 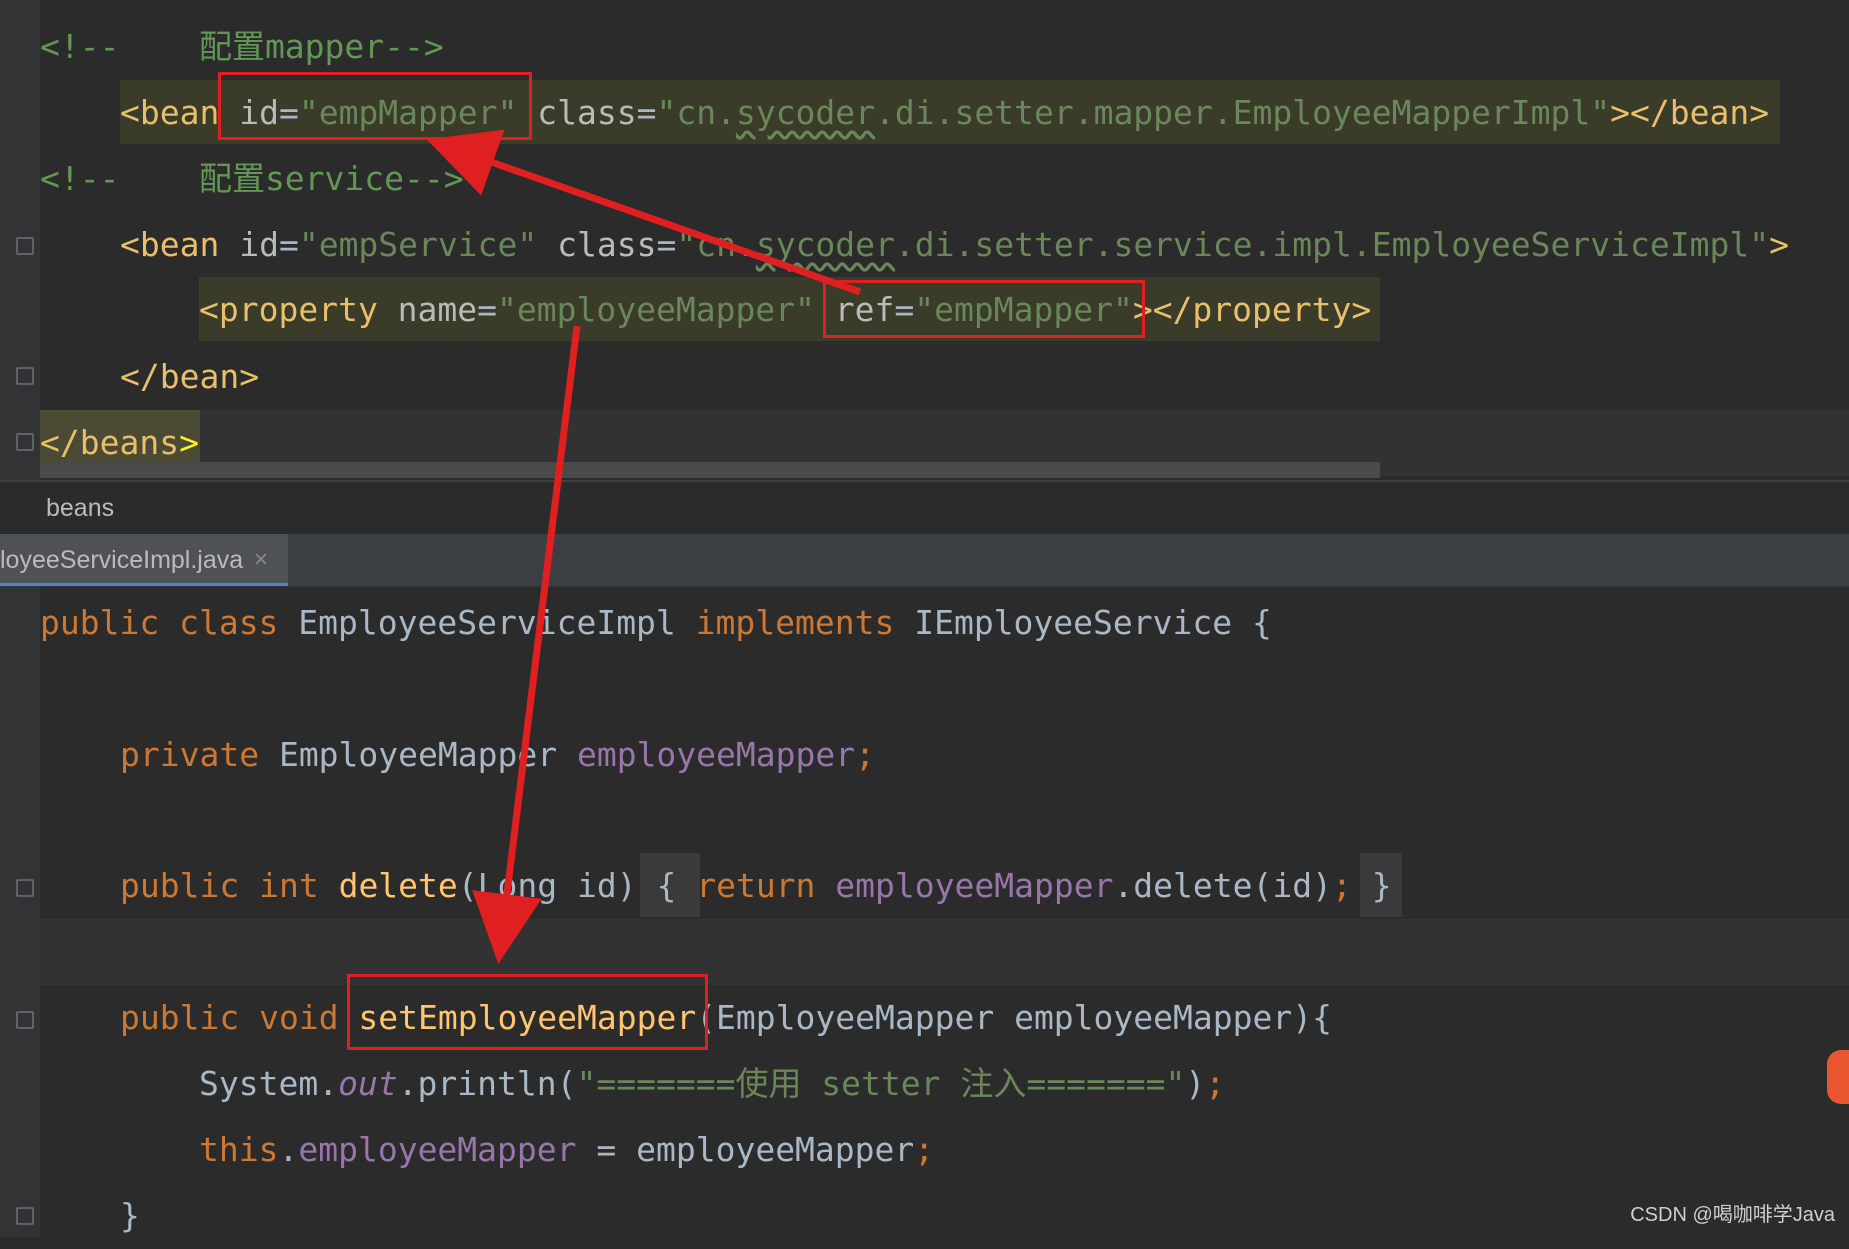 I want to click on floating-plugin-icon, so click(x=1838, y=1077).